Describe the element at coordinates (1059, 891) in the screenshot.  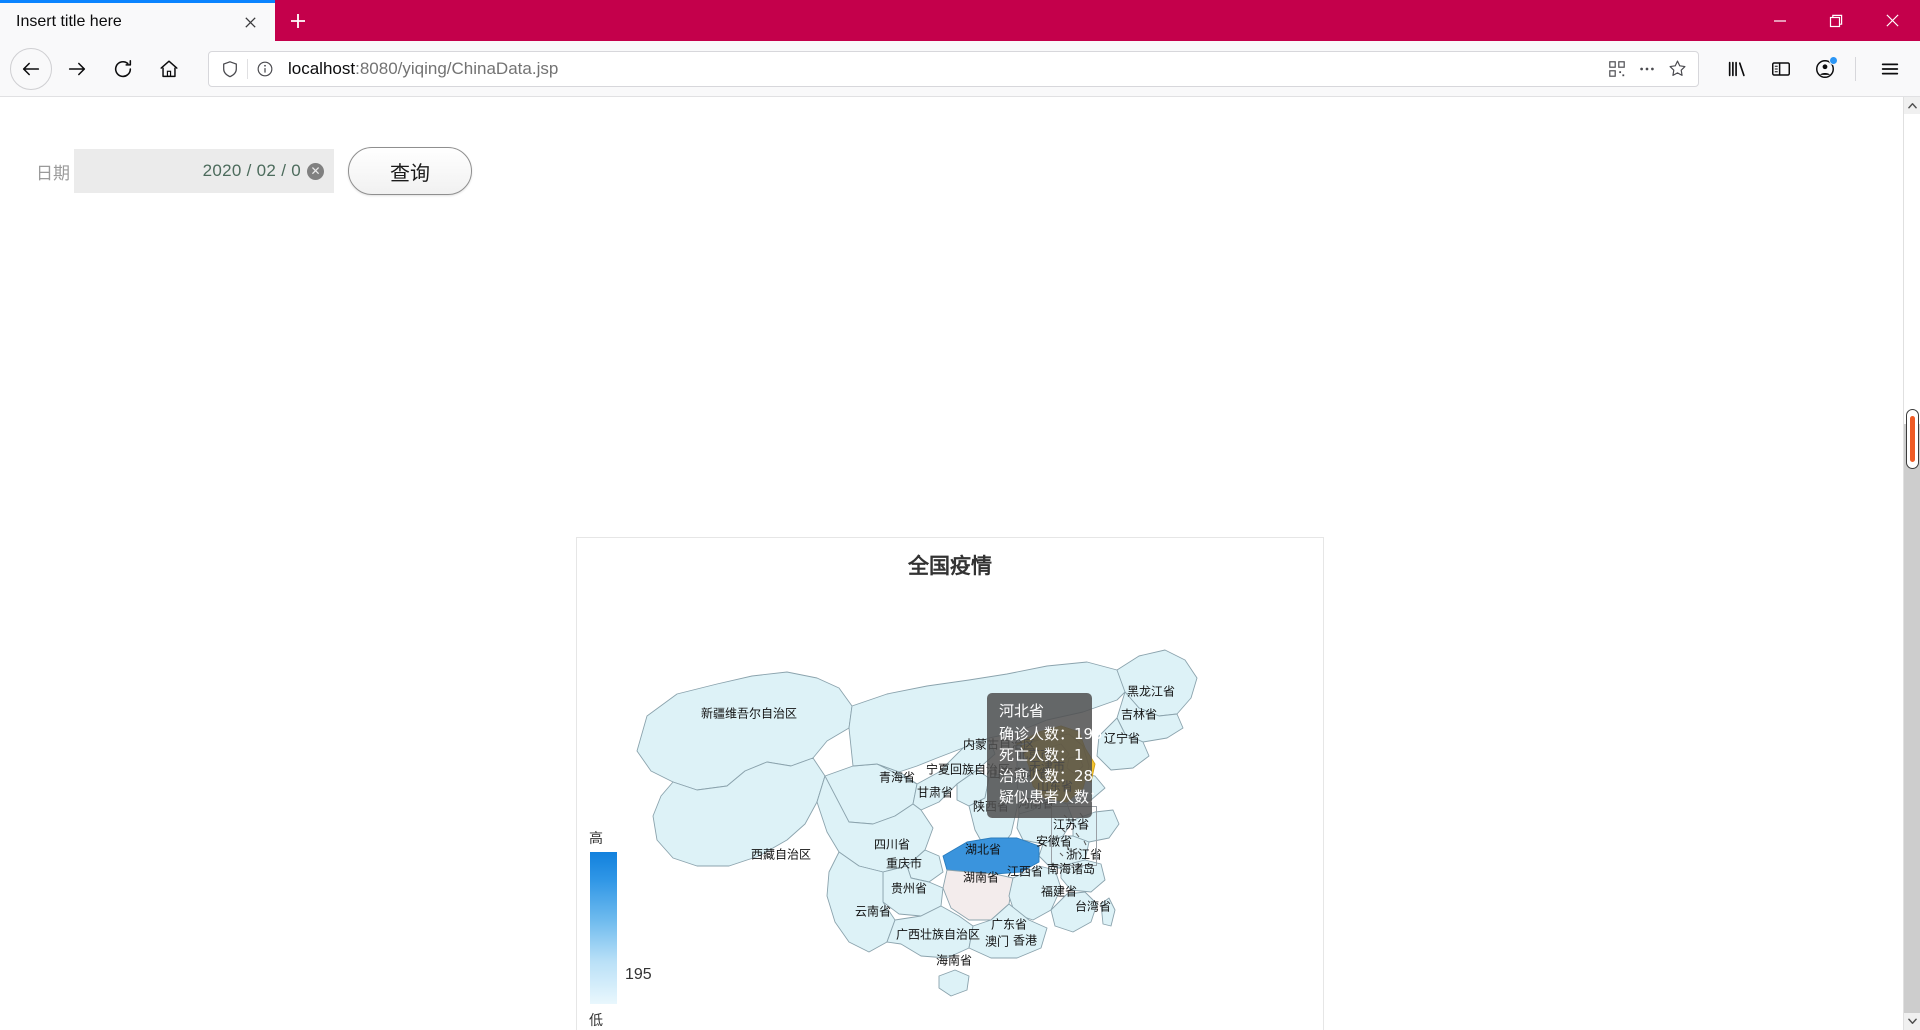
I see `province-label: 福建省` at that location.